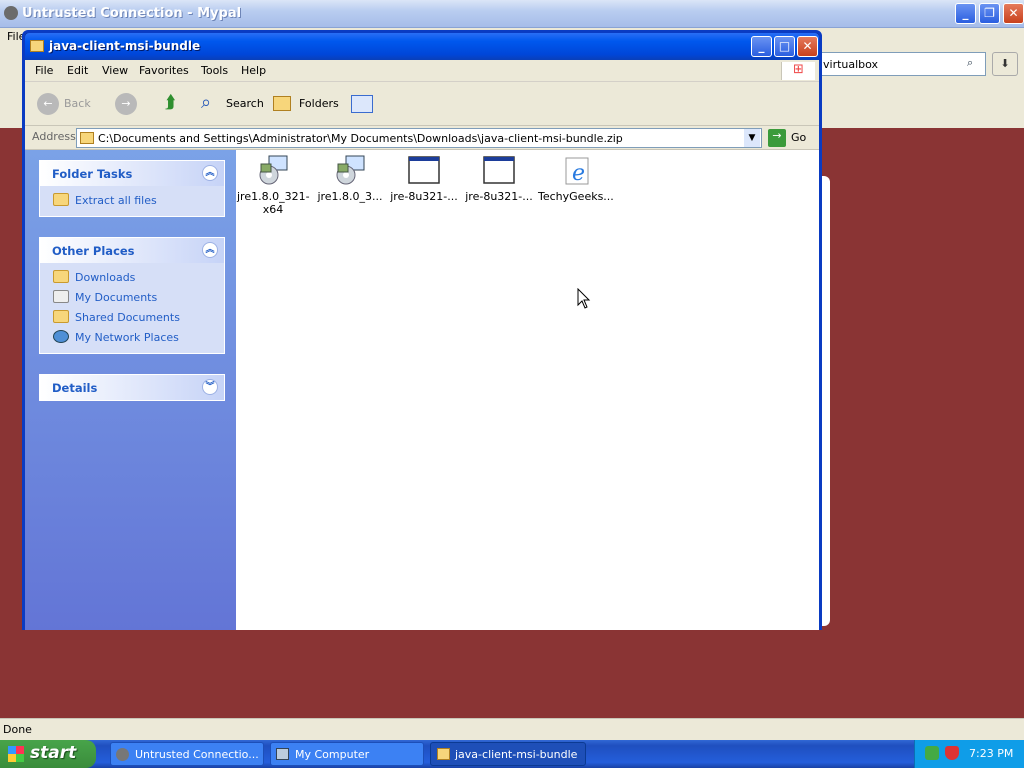 The height and width of the screenshot is (768, 1024). Describe the element at coordinates (53, 753) in the screenshot. I see `start-label: start` at that location.